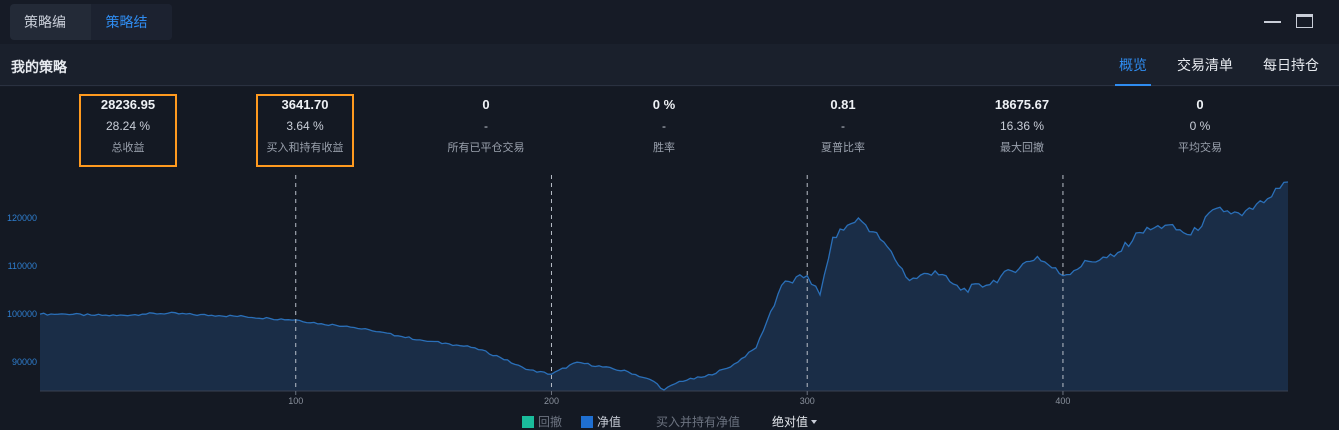 The image size is (1339, 430). What do you see at coordinates (1062, 401) in the screenshot?
I see `x-tick-label-400: 400` at bounding box center [1062, 401].